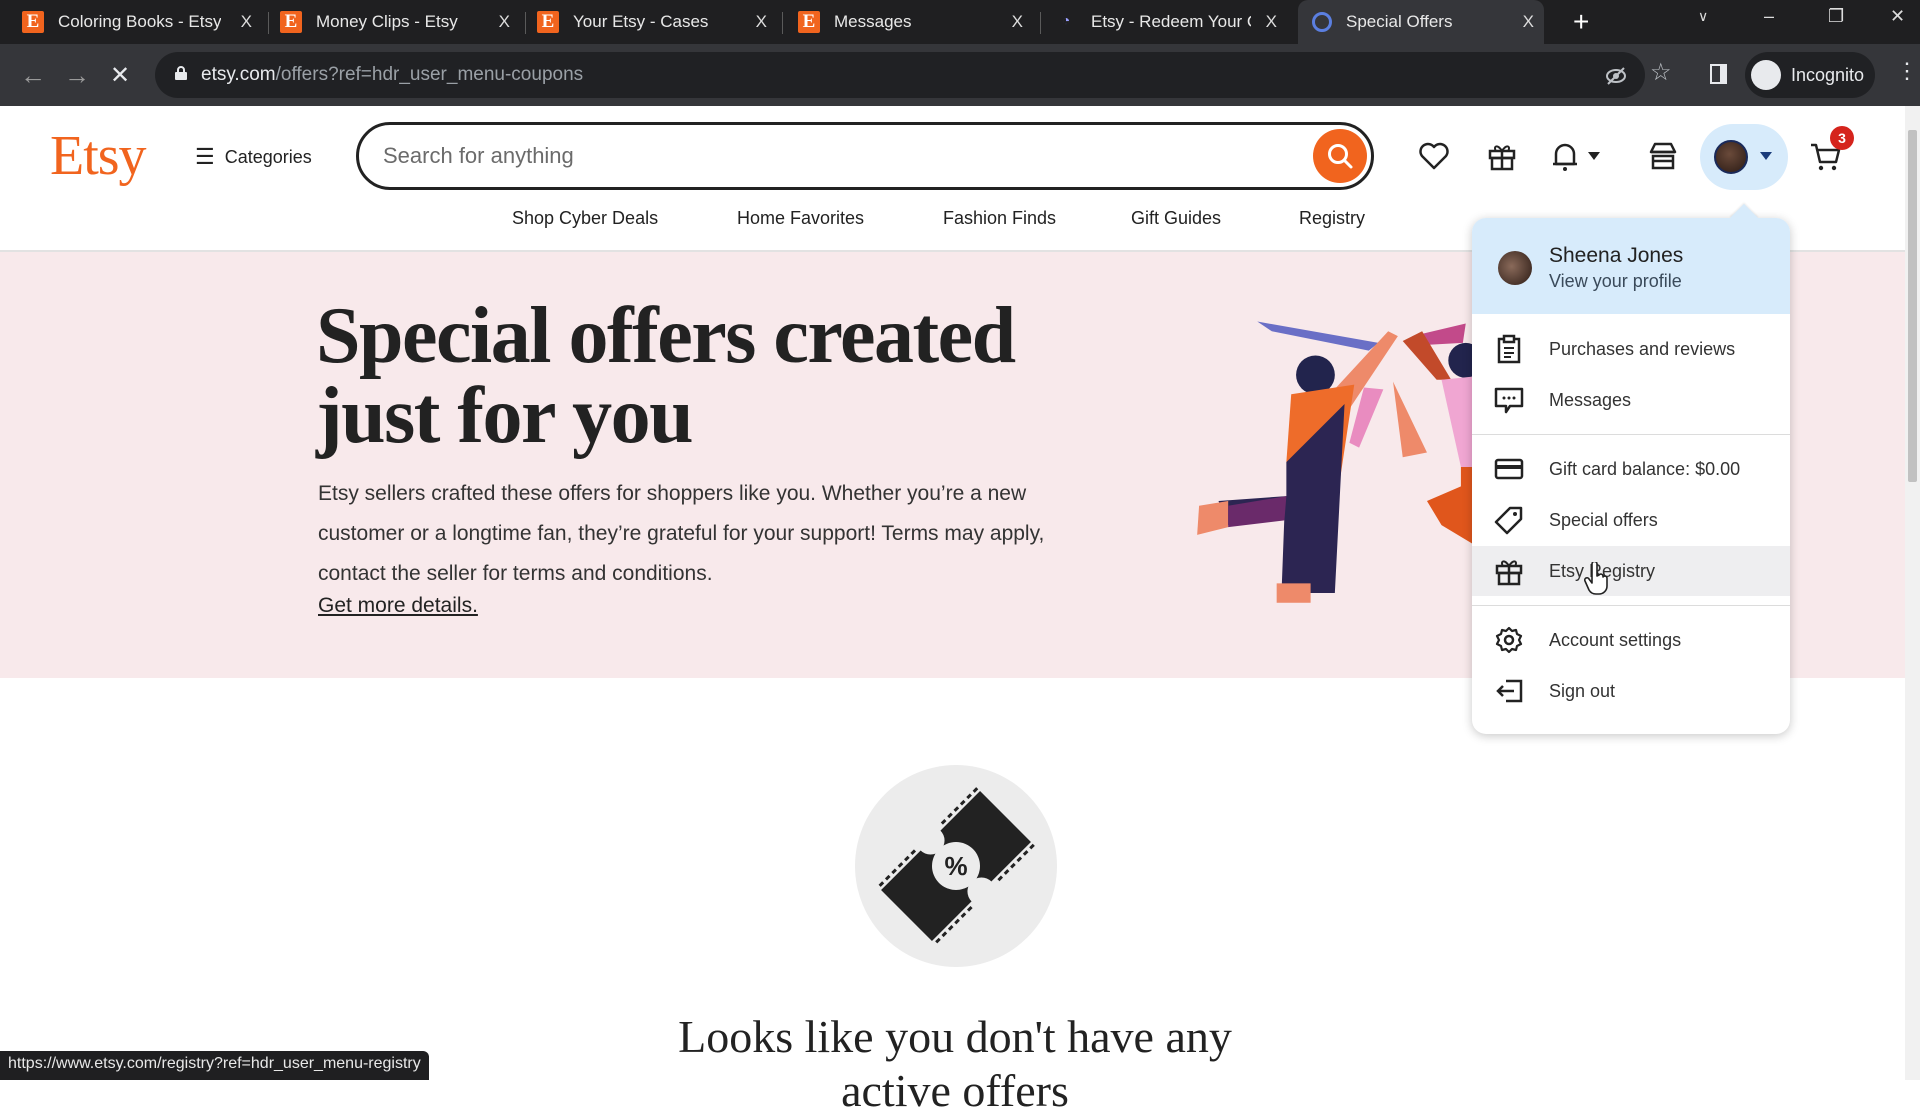 The image size is (1920, 1117). What do you see at coordinates (77, 75) in the screenshot?
I see `forward-button: →` at bounding box center [77, 75].